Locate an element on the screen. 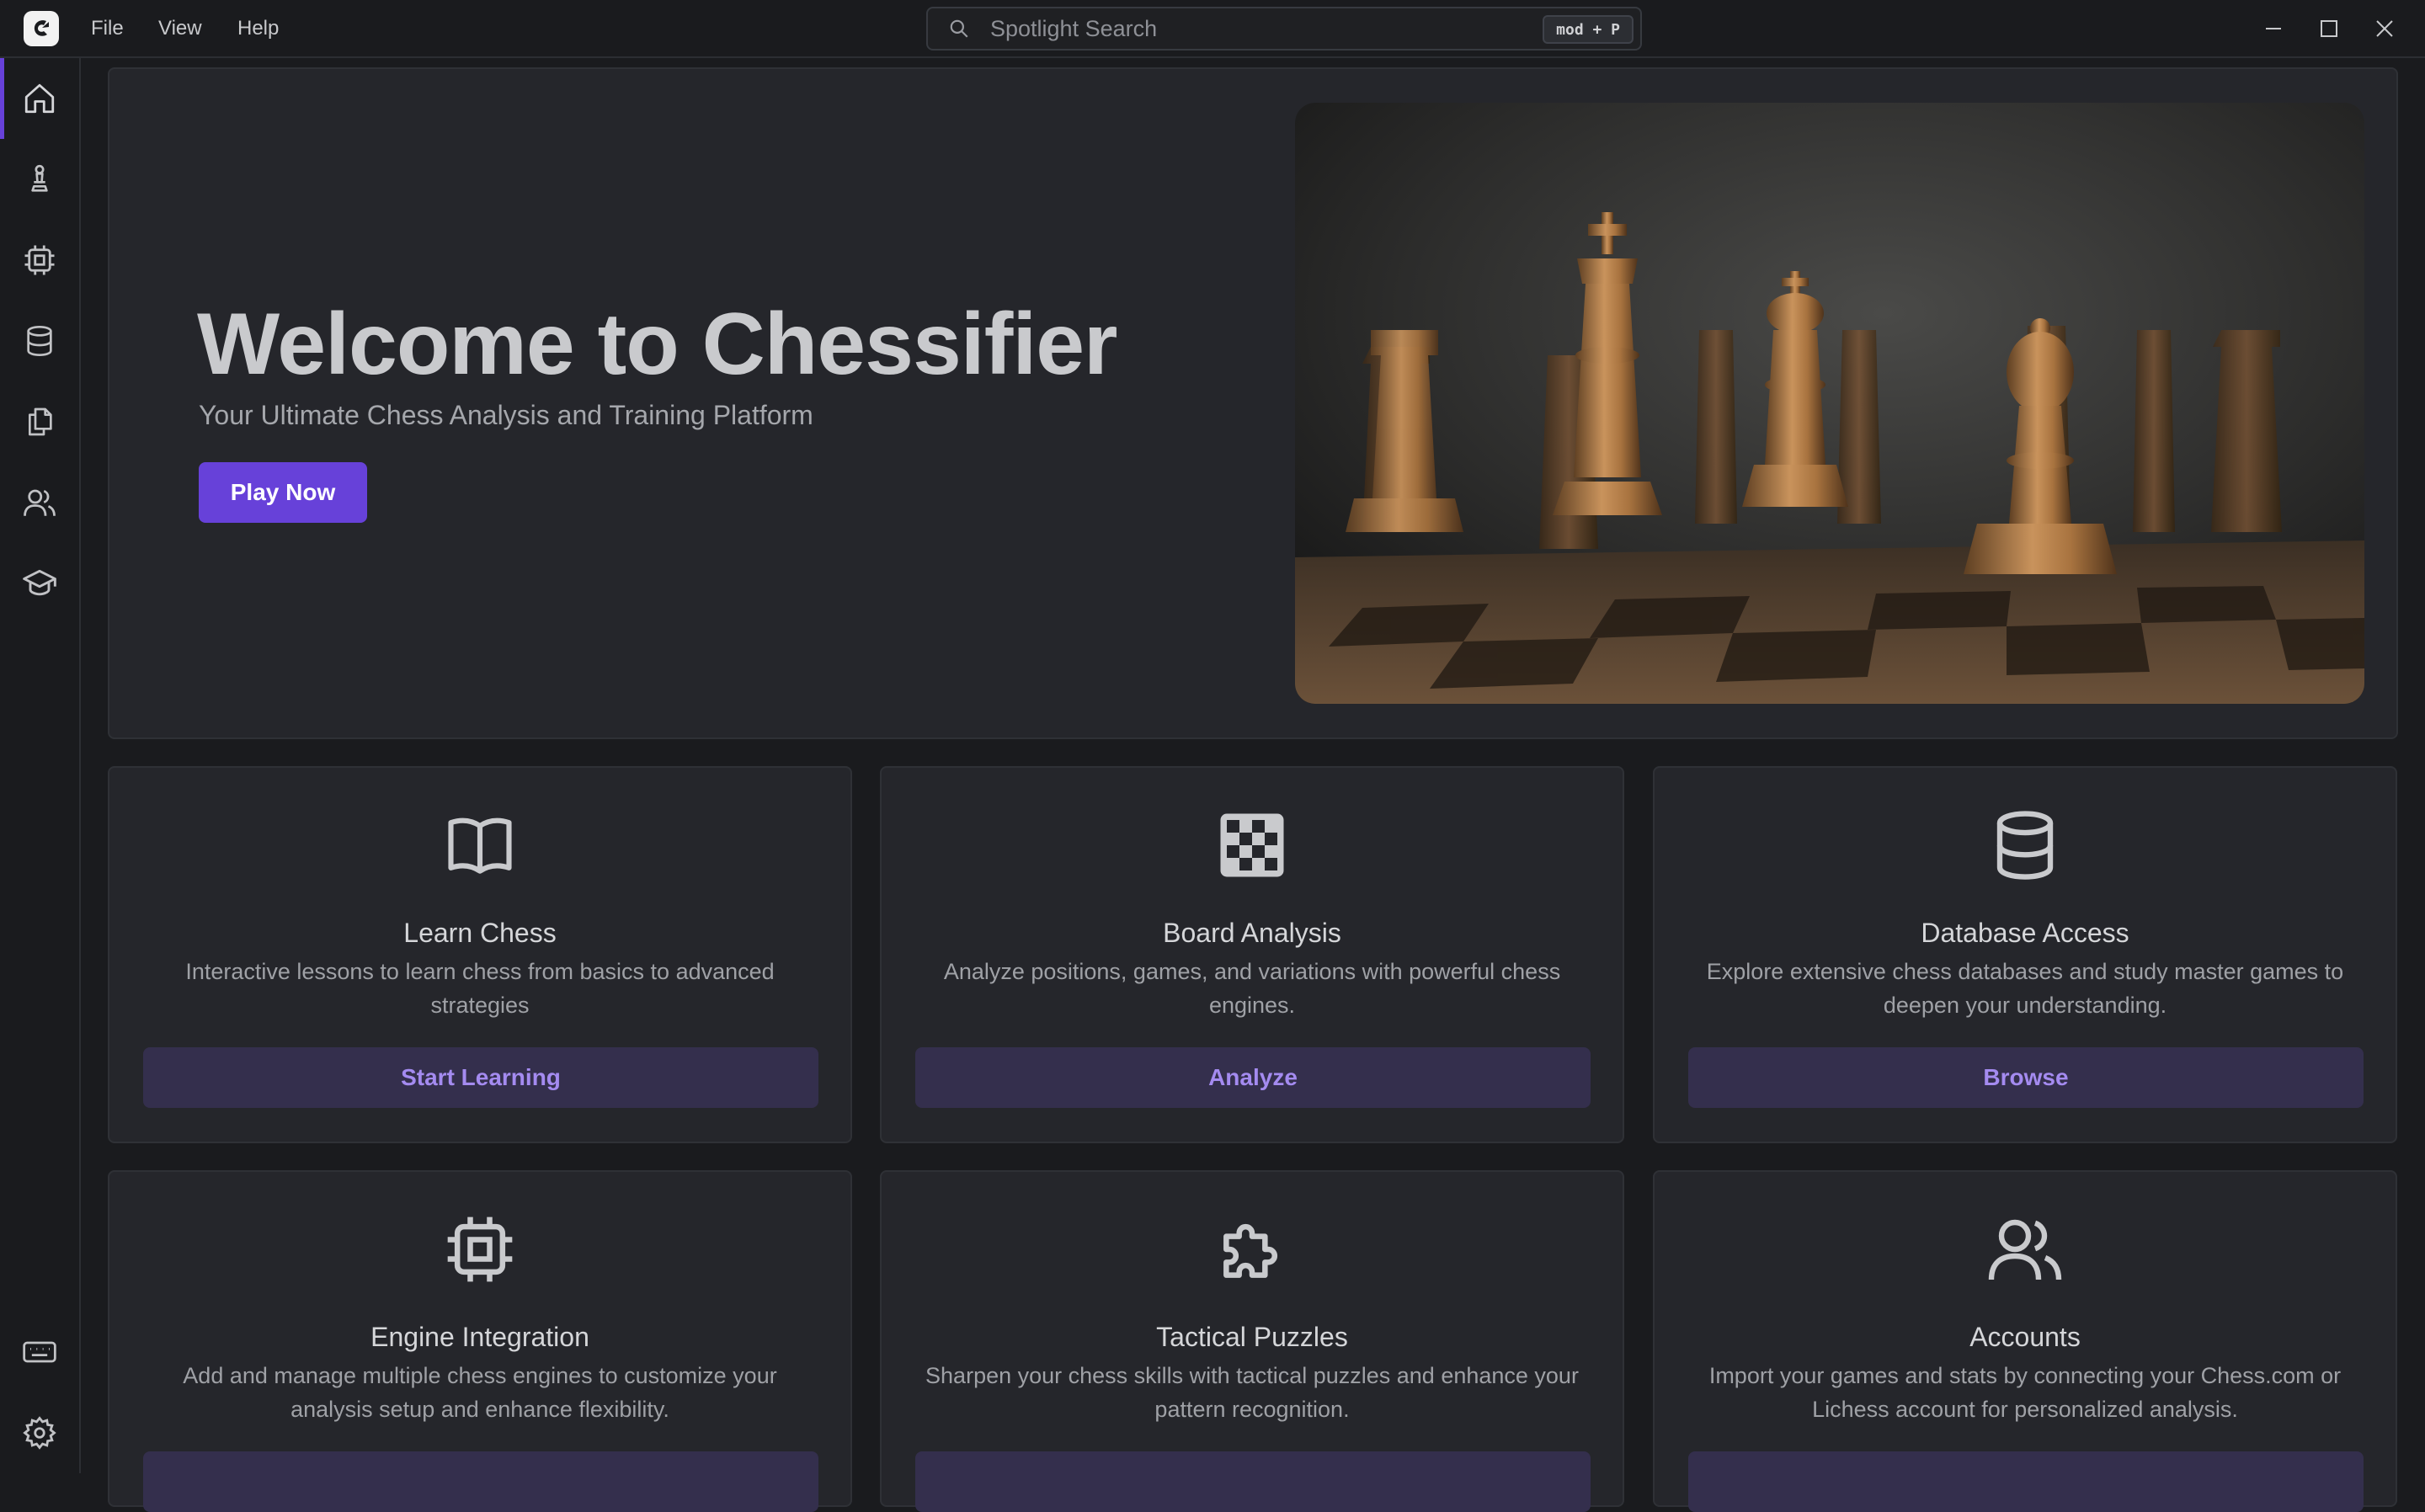  sidebar is located at coordinates (40, 766).